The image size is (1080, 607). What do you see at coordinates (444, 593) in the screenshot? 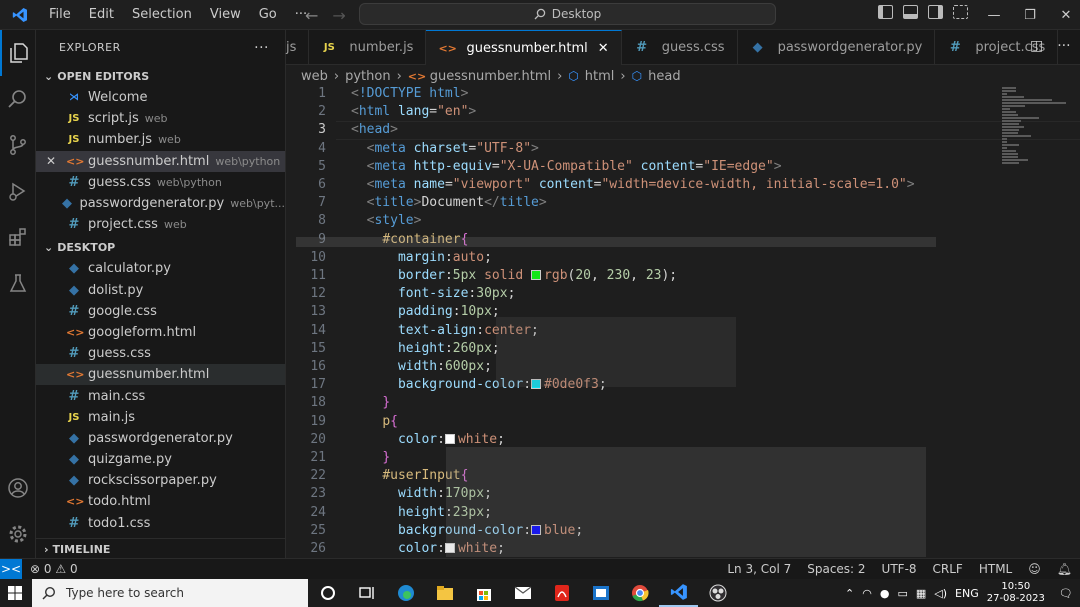
I see `file-explorer-icon` at bounding box center [444, 593].